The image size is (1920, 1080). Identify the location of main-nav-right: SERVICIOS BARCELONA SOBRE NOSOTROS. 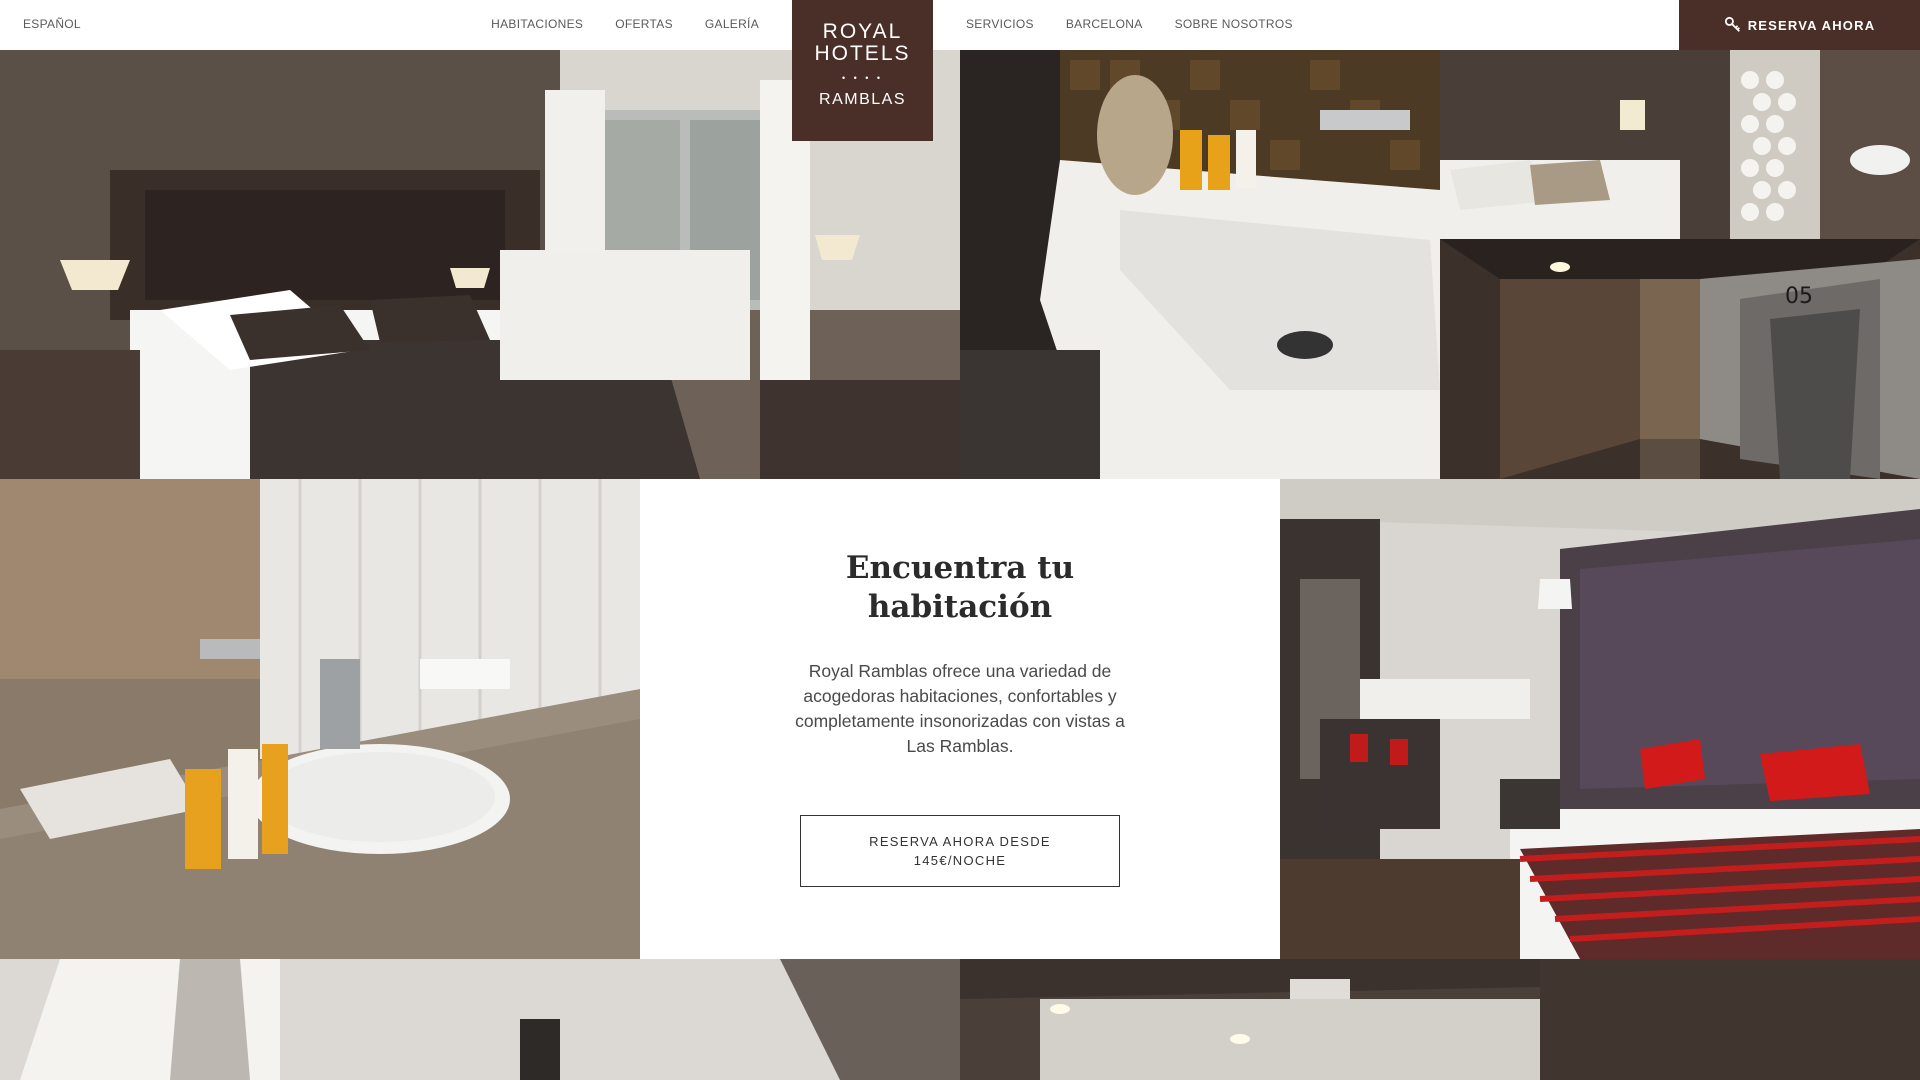
(1129, 24).